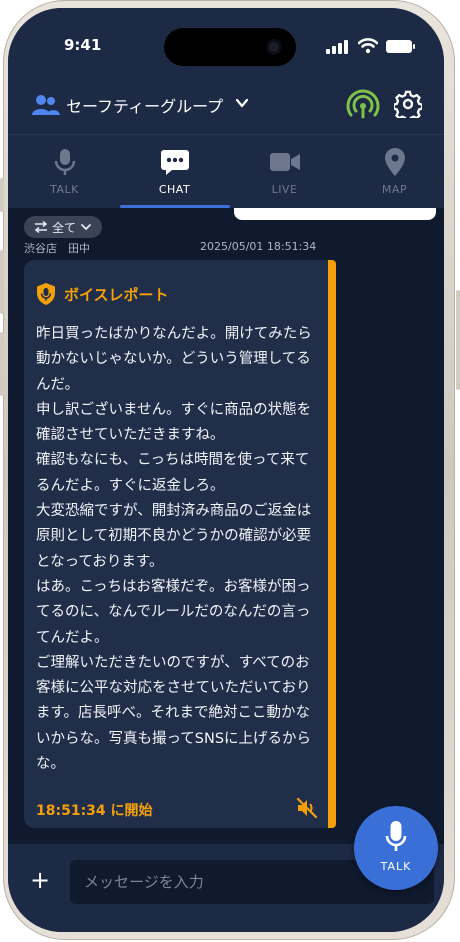  I want to click on app-header: セーフティーグループ, so click(226, 106).